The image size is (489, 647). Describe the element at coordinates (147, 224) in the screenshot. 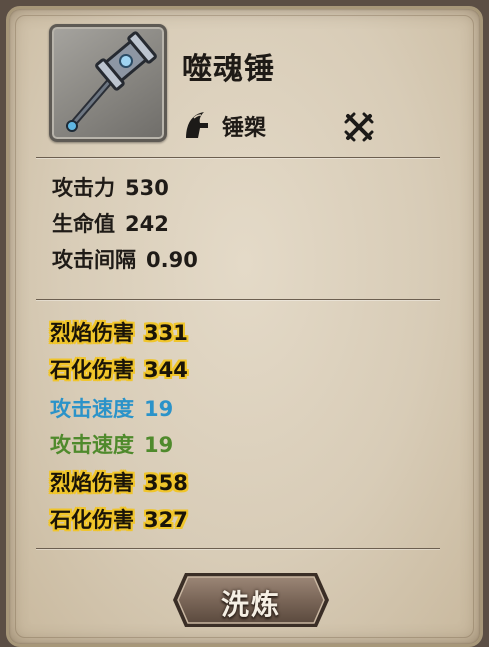

I see `stat-value: 242` at that location.